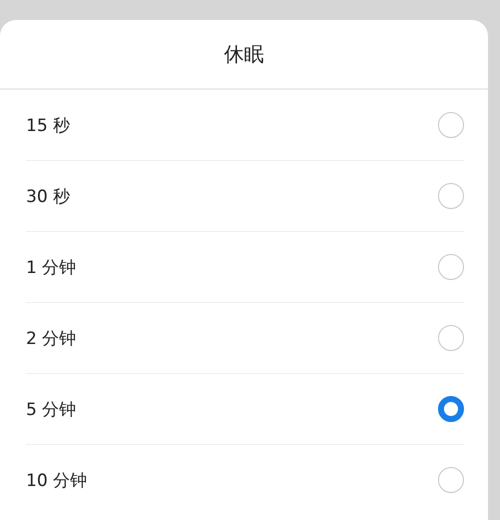  Describe the element at coordinates (48, 197) in the screenshot. I see `option-label: 30 秒` at that location.